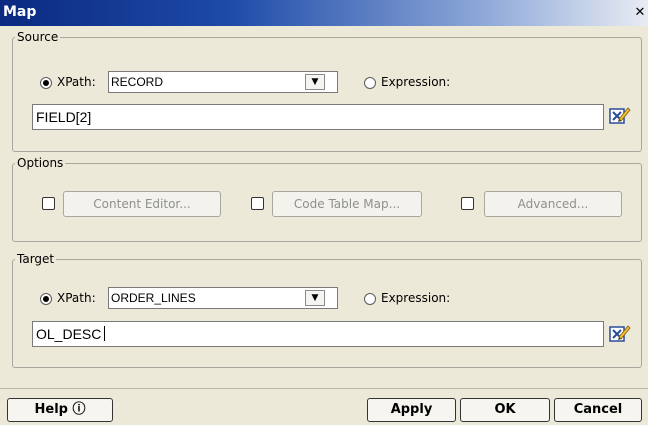 This screenshot has height=425, width=648. I want to click on title-bar: Map ✕, so click(324, 13).